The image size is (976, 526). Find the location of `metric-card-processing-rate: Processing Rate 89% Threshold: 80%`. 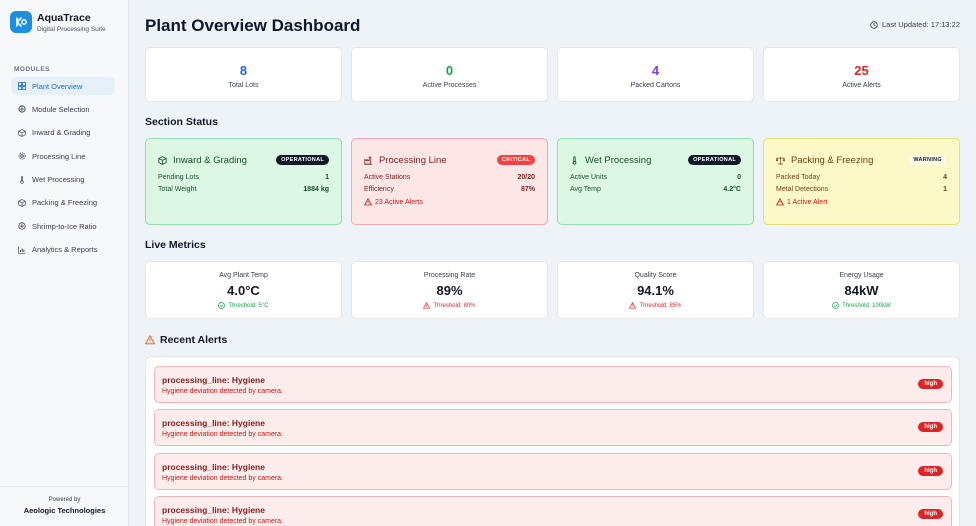

metric-card-processing-rate: Processing Rate 89% Threshold: 80% is located at coordinates (449, 290).